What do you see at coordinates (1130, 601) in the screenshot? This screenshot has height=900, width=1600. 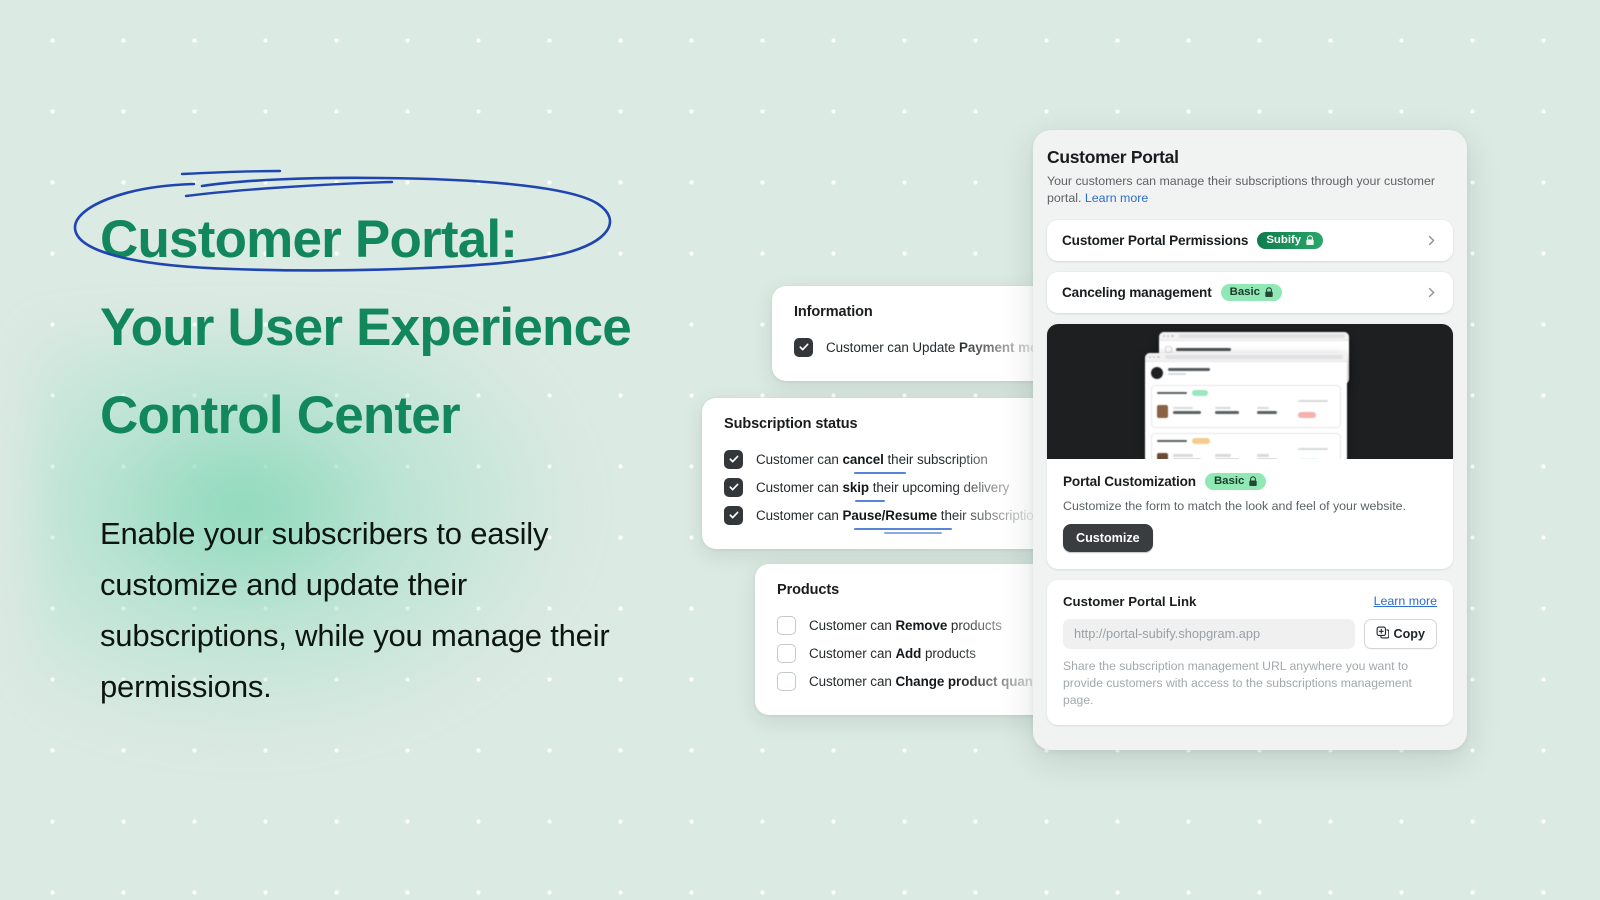 I see `link-section-title: Customer Portal Link` at bounding box center [1130, 601].